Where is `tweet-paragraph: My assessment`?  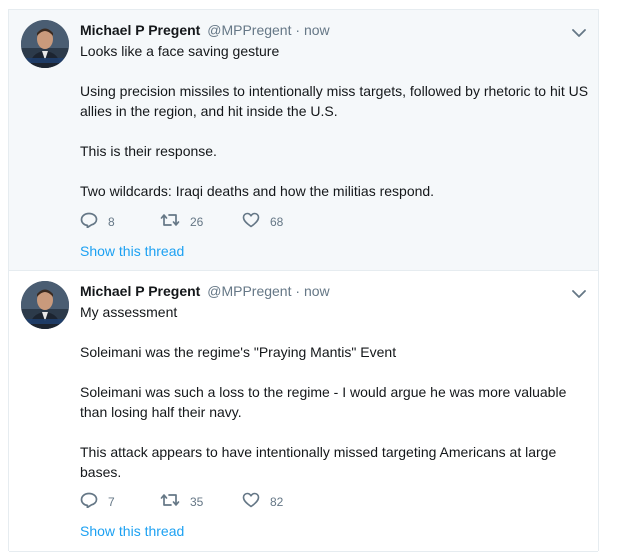
tweet-paragraph: My assessment is located at coordinates (129, 312).